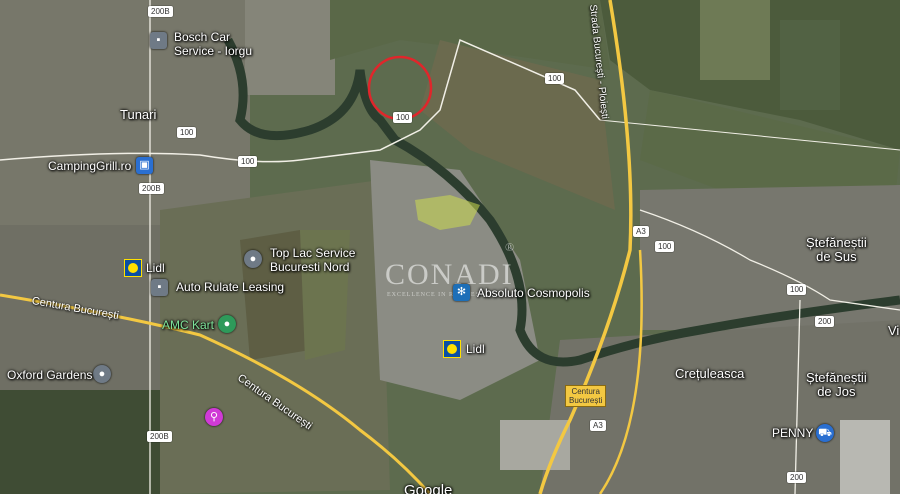  I want to click on lidl-logo-icon-center, so click(452, 349).